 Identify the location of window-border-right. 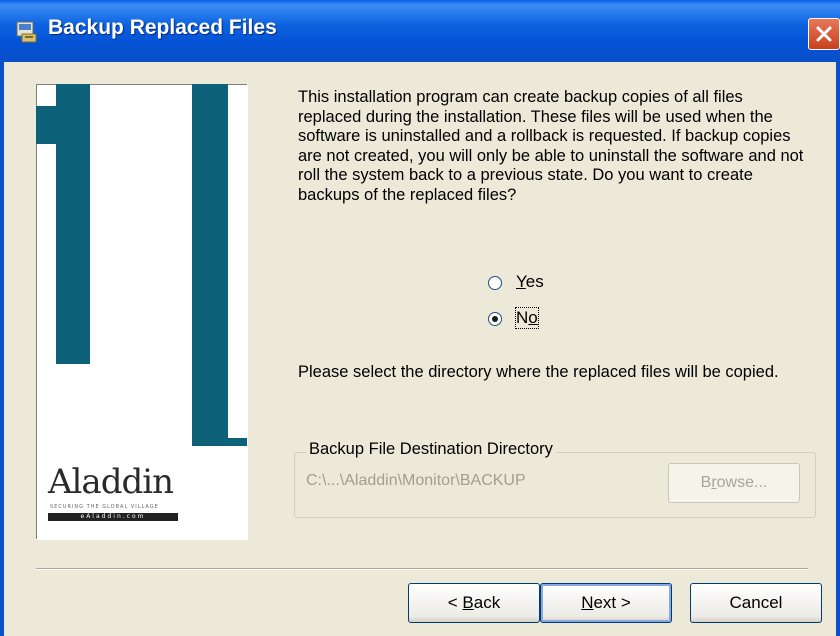
(838, 349).